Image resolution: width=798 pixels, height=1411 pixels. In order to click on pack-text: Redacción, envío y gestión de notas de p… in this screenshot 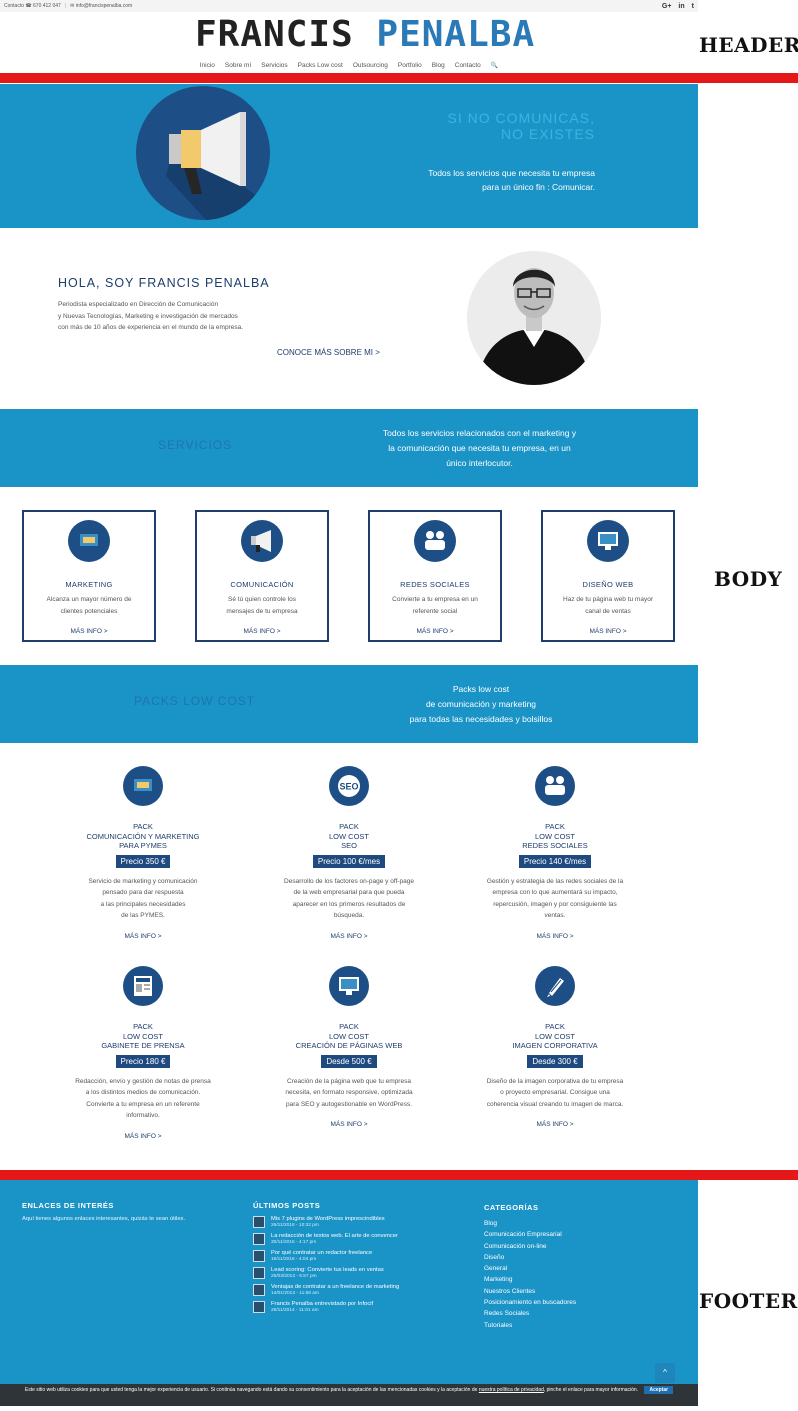, I will do `click(143, 1098)`.